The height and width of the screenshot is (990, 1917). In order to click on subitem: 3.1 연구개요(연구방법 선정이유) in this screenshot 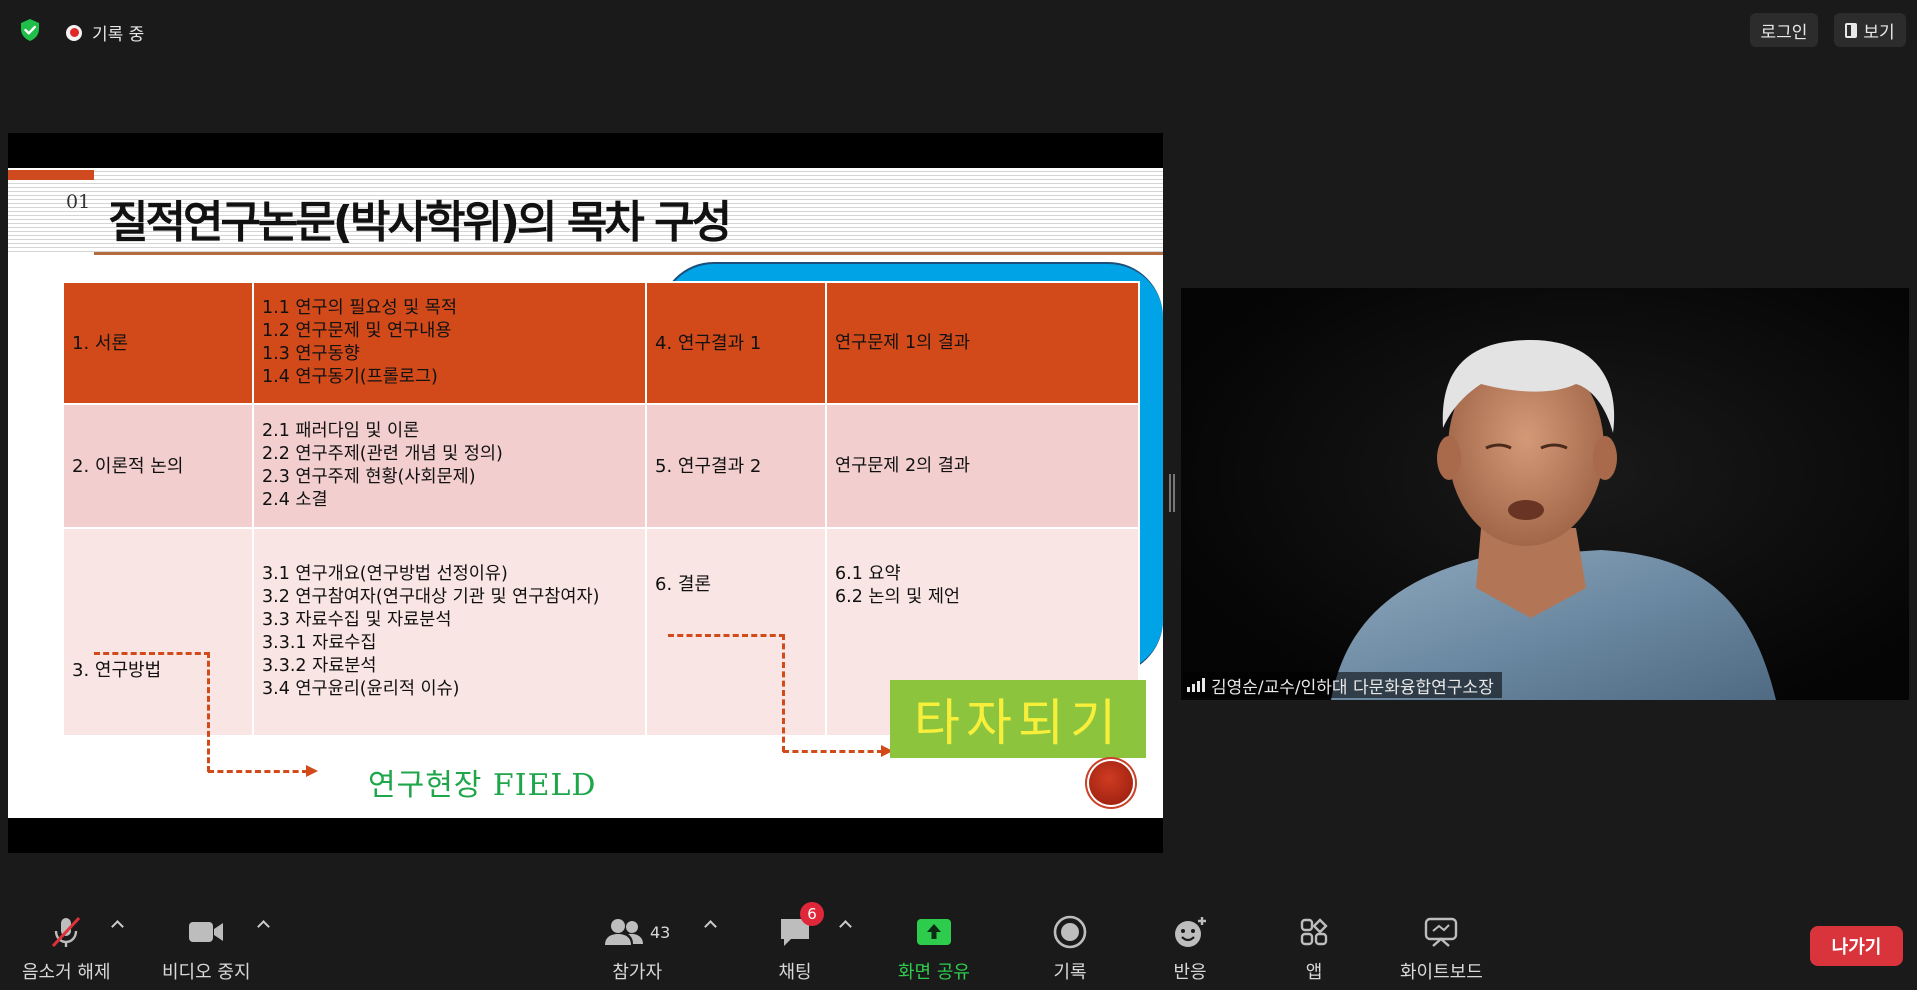, I will do `click(385, 574)`.